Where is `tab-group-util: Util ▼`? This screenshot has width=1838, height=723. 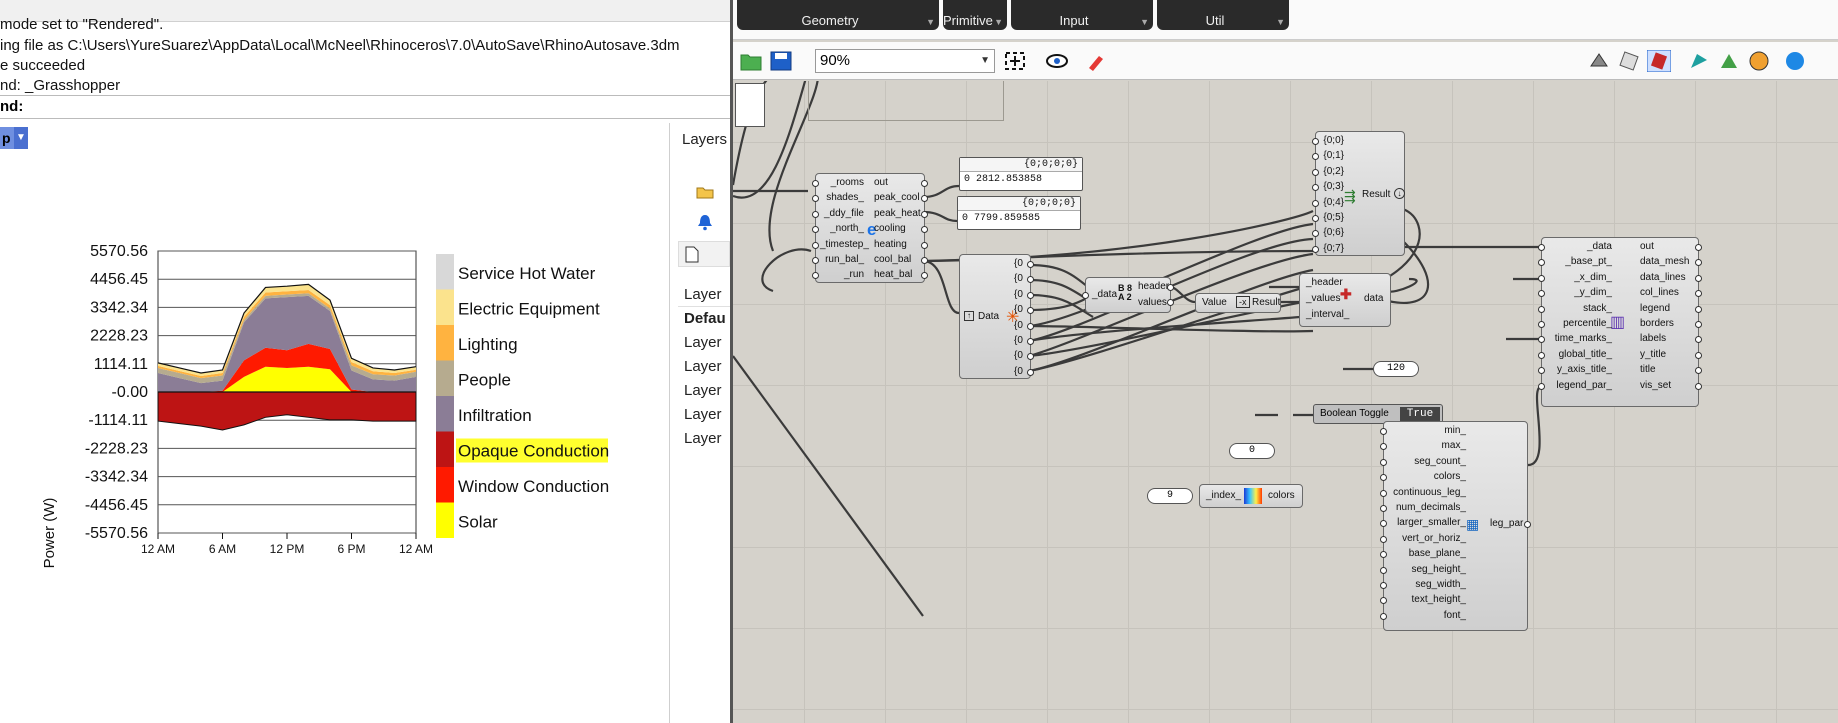 tab-group-util: Util ▼ is located at coordinates (1223, 15).